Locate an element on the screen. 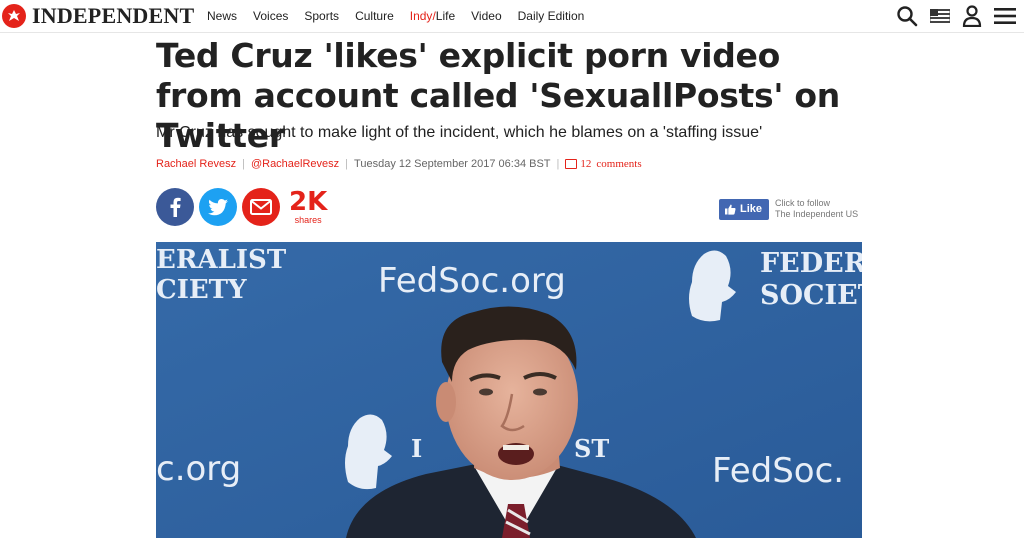 This screenshot has width=1024, height=538. comment-bubble-icon is located at coordinates (571, 164).